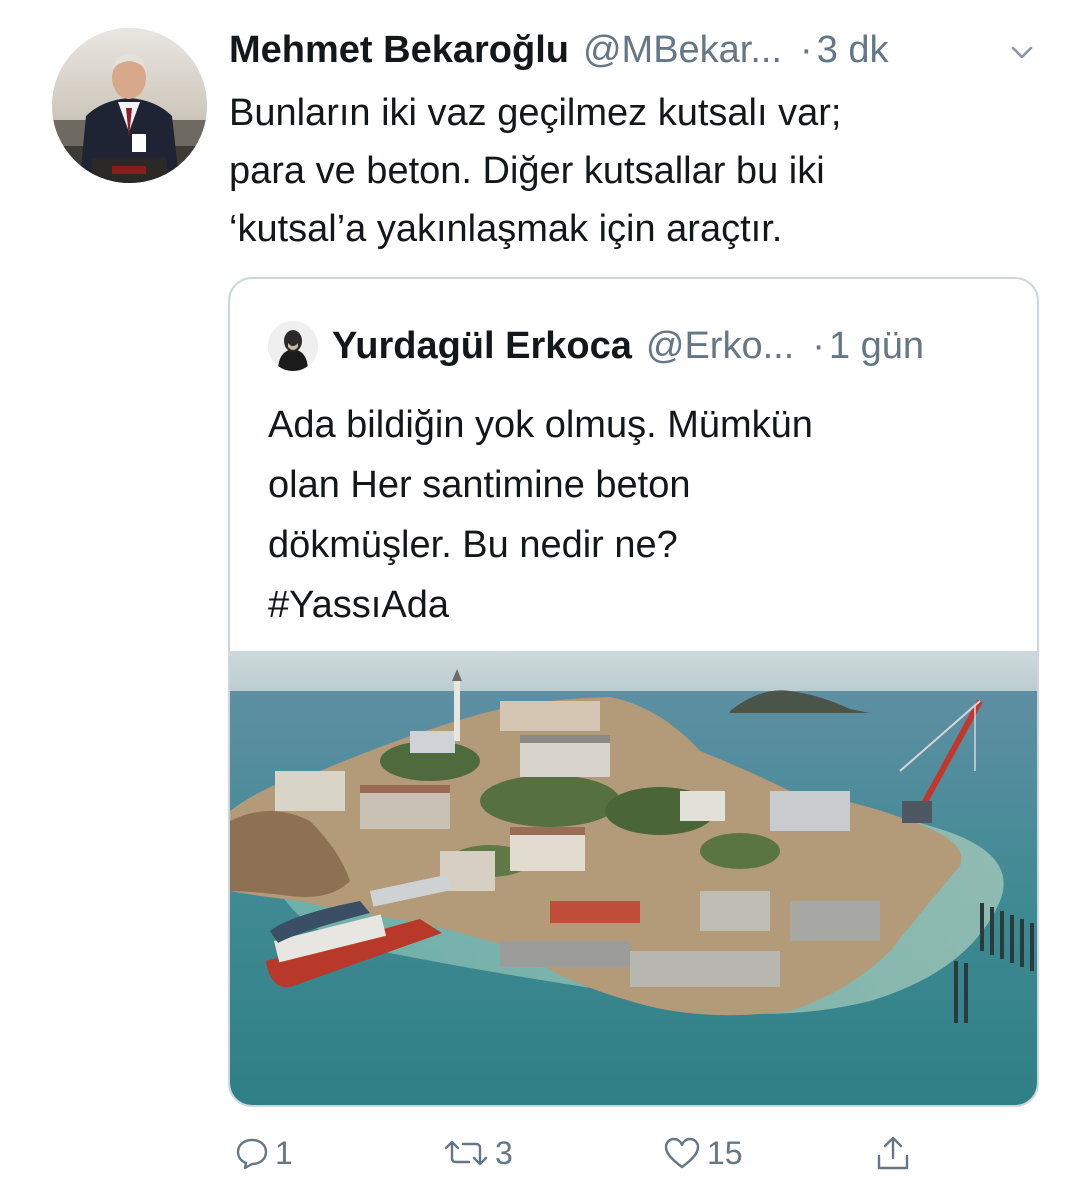  I want to click on quoted-tweet-time: 1 gün, so click(876, 346).